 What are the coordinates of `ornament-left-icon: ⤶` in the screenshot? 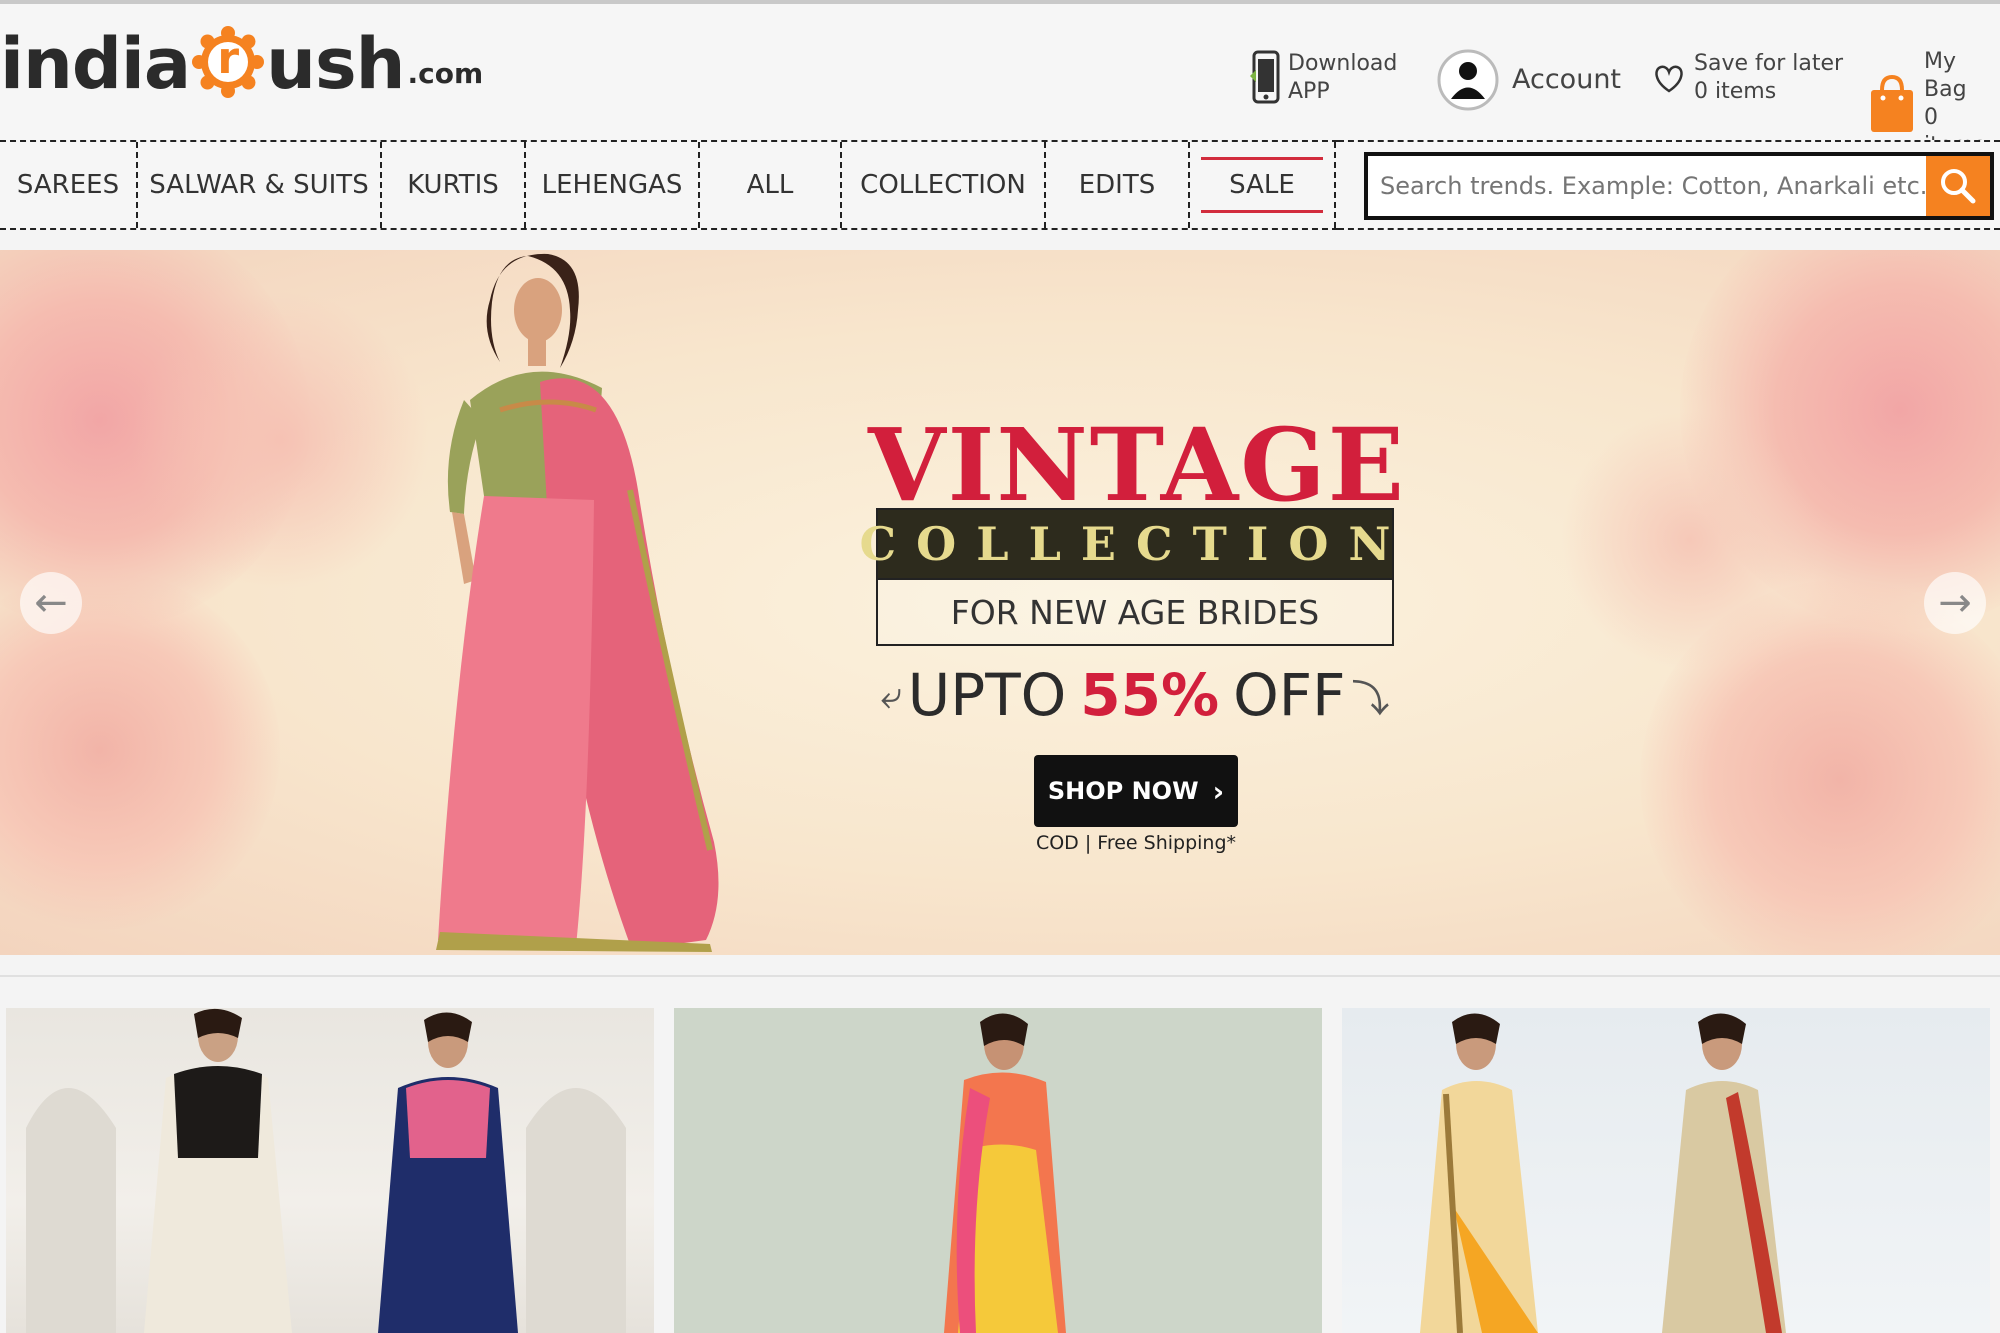 It's located at (891, 694).